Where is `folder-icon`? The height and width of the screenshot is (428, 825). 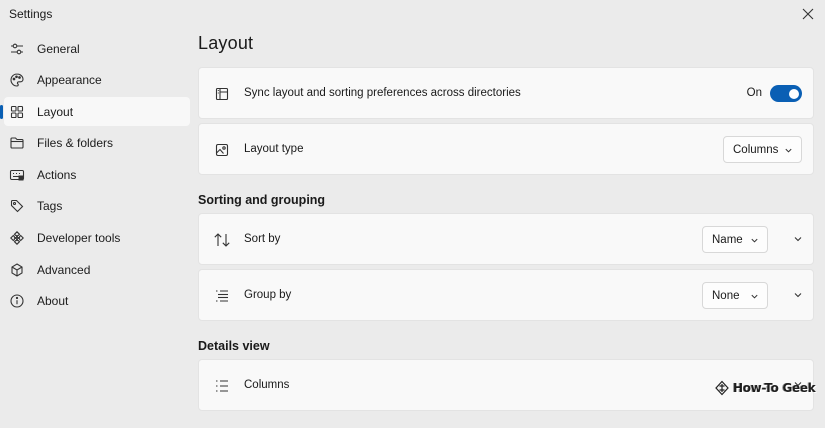
folder-icon is located at coordinates (17, 143).